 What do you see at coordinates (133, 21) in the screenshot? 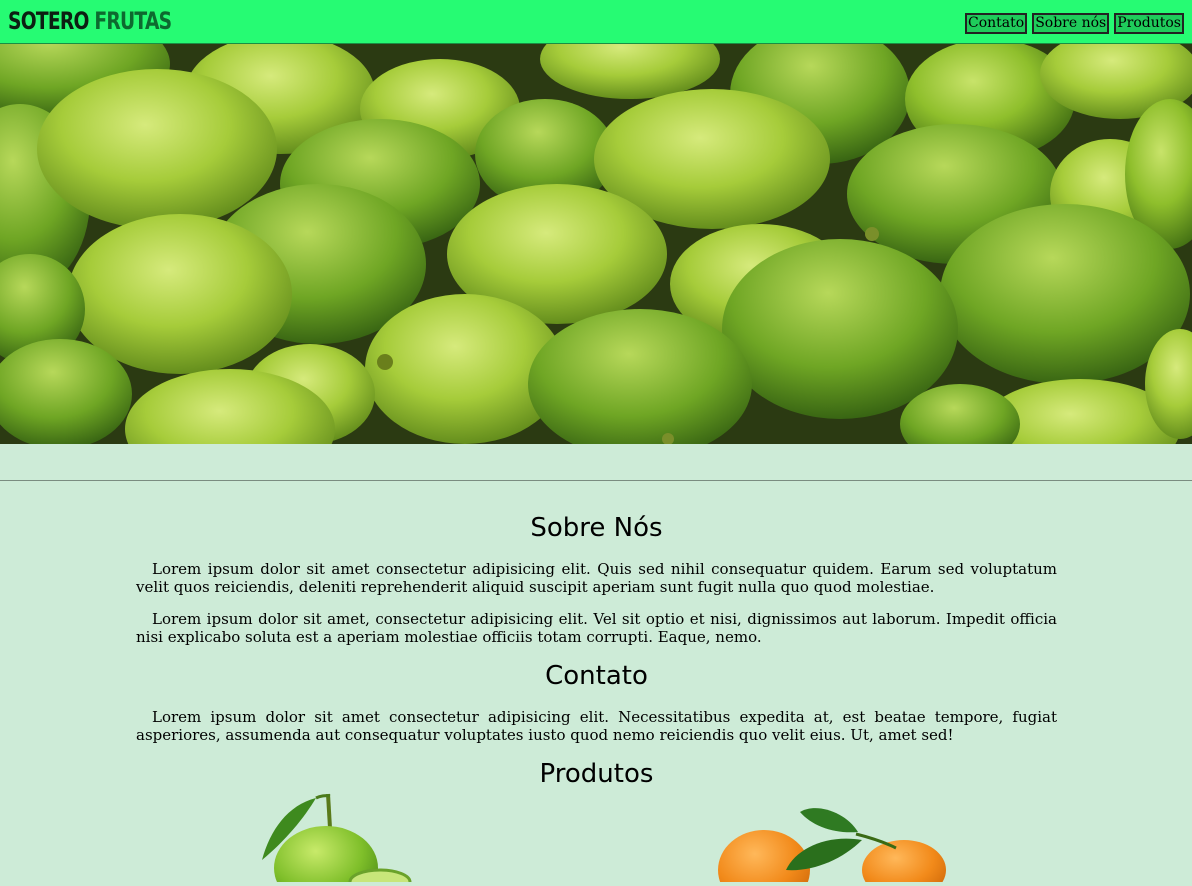
I see `logo-text-frutas: FRUTAS` at bounding box center [133, 21].